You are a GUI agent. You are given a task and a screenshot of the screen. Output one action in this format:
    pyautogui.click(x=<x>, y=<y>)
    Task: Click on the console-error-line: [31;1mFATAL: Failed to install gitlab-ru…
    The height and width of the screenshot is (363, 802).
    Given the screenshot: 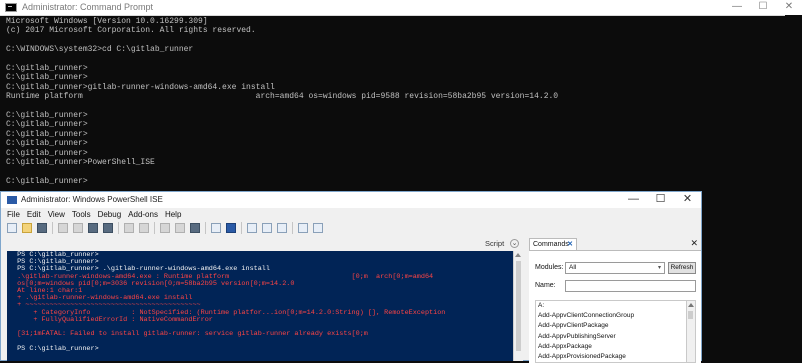 What is the action you would take?
    pyautogui.click(x=190, y=334)
    